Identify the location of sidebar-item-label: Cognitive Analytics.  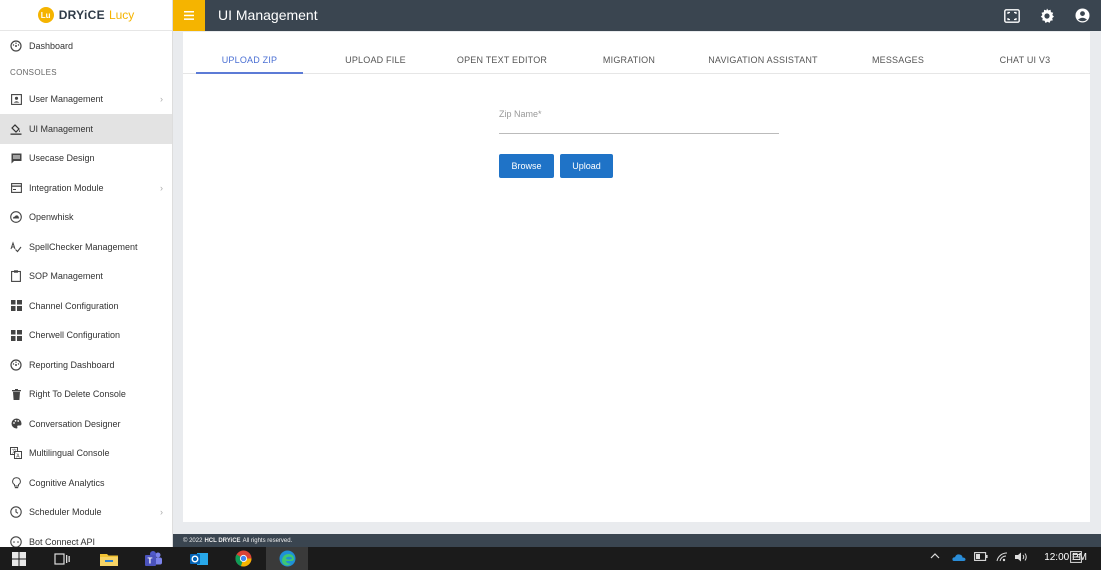
(67, 482).